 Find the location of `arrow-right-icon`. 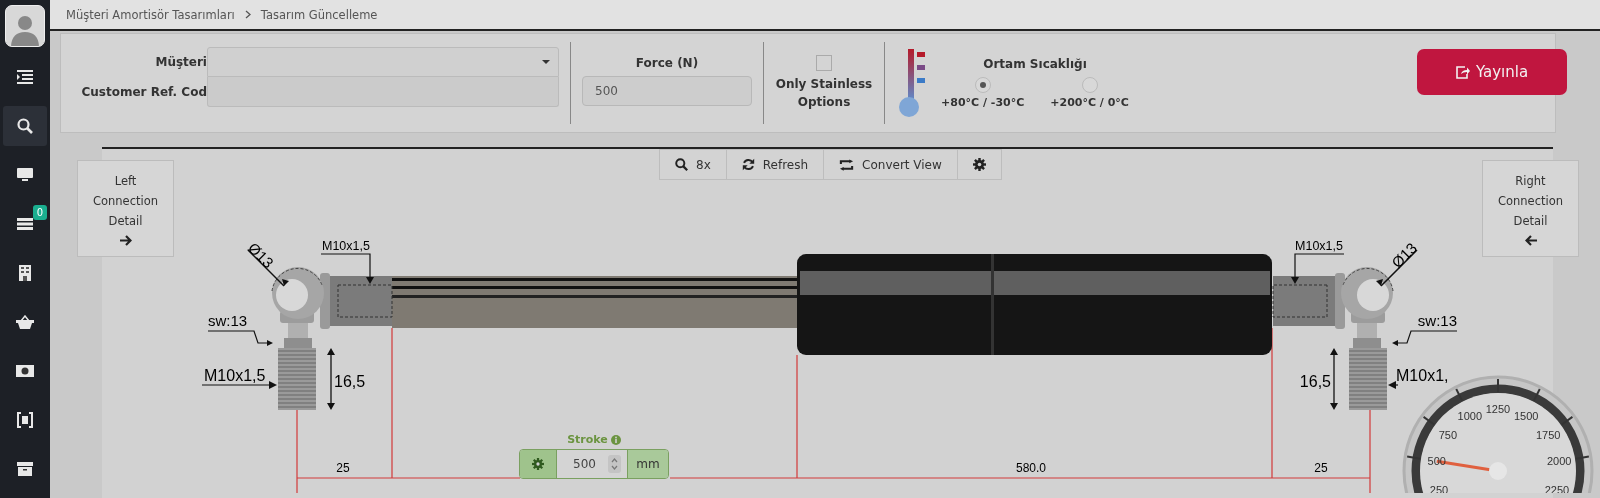

arrow-right-icon is located at coordinates (125, 240).